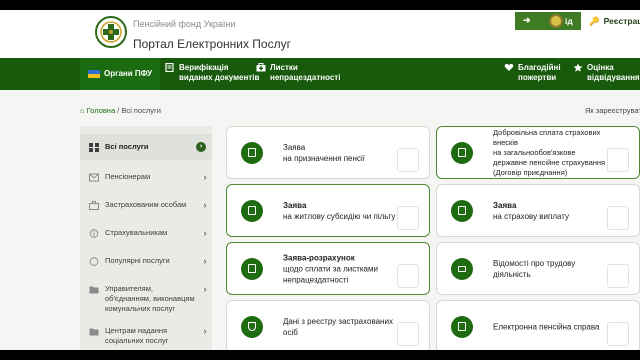 Image resolution: width=640 pixels, height=360 pixels. I want to click on register-label: Реєстрація, so click(621, 21).